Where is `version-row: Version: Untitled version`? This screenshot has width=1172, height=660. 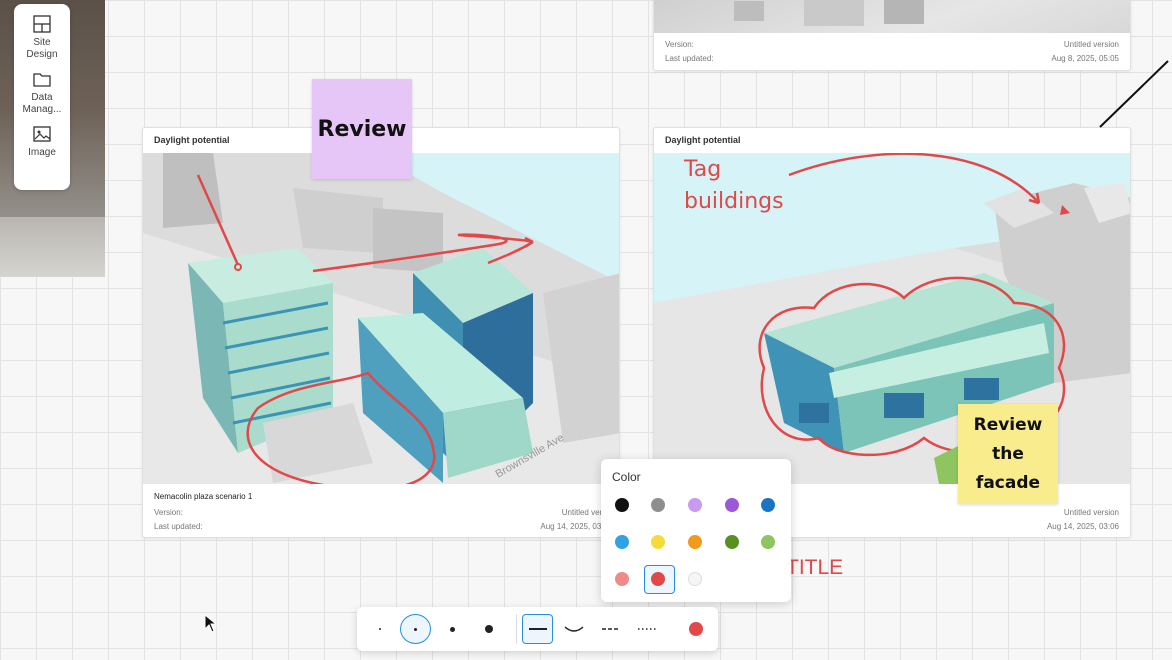 version-row: Version: Untitled version is located at coordinates (892, 44).